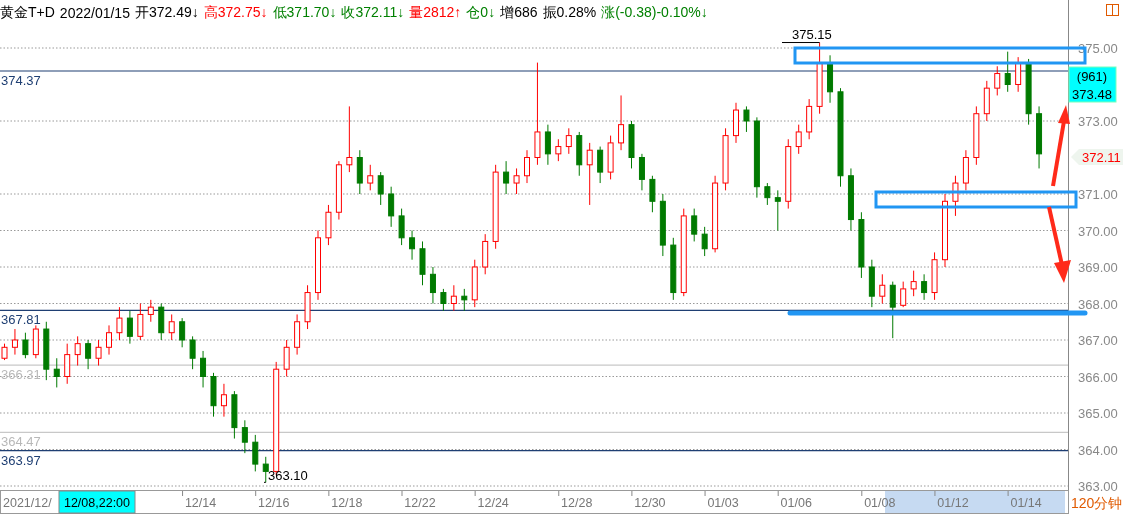 This screenshot has height=515, width=1125. Describe the element at coordinates (1098, 340) in the screenshot. I see `price-tick: 367.00` at that location.